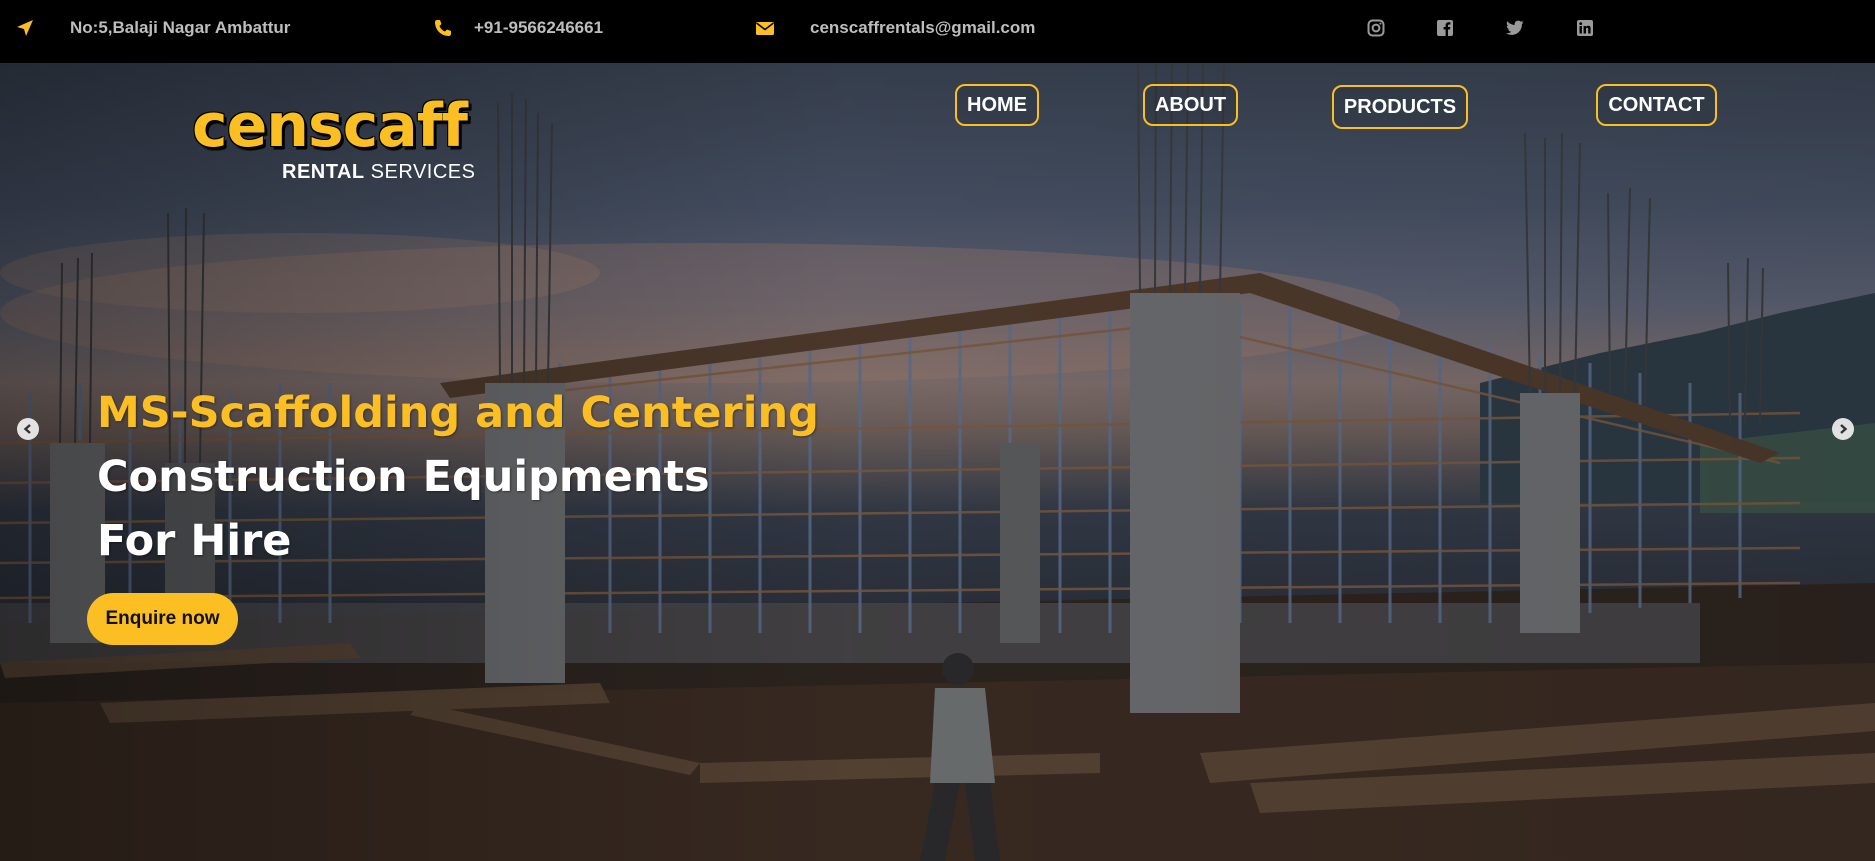 The width and height of the screenshot is (1875, 861). What do you see at coordinates (194, 541) in the screenshot?
I see `hero-headline-line3: For Hire` at bounding box center [194, 541].